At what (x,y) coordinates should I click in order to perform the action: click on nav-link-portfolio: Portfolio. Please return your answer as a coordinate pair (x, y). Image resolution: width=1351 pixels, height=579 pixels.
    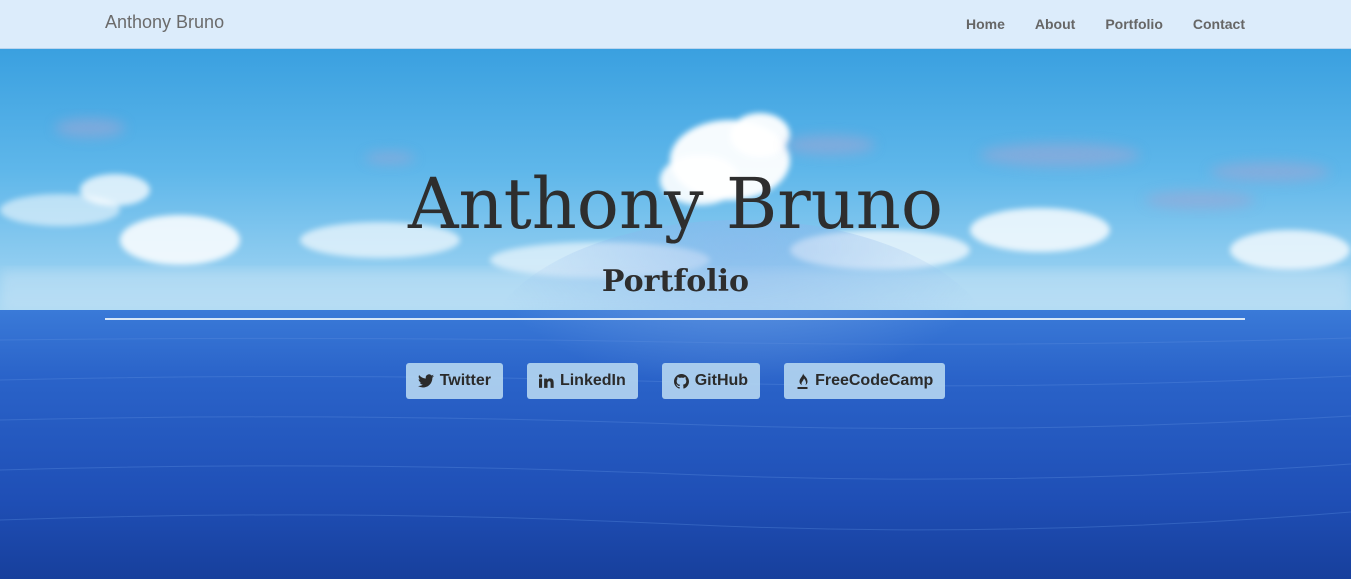
    Looking at the image, I should click on (1134, 24).